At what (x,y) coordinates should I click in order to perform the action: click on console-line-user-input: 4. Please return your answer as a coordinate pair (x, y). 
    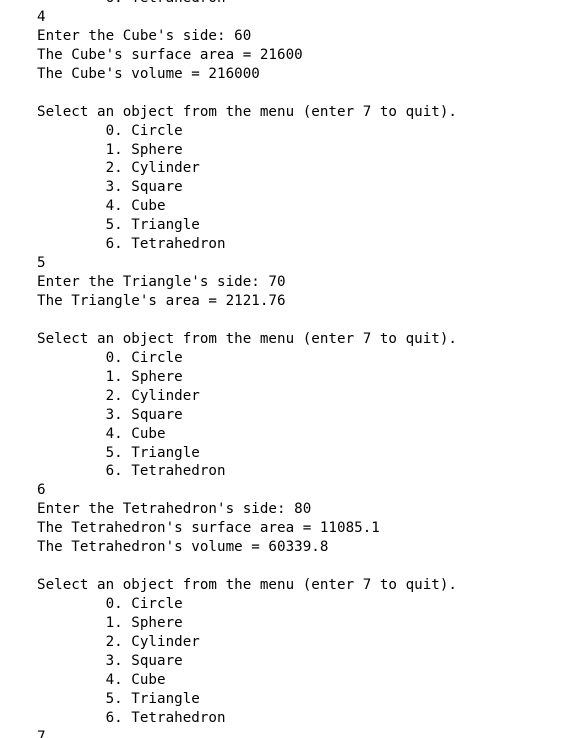
    Looking at the image, I should click on (41, 16).